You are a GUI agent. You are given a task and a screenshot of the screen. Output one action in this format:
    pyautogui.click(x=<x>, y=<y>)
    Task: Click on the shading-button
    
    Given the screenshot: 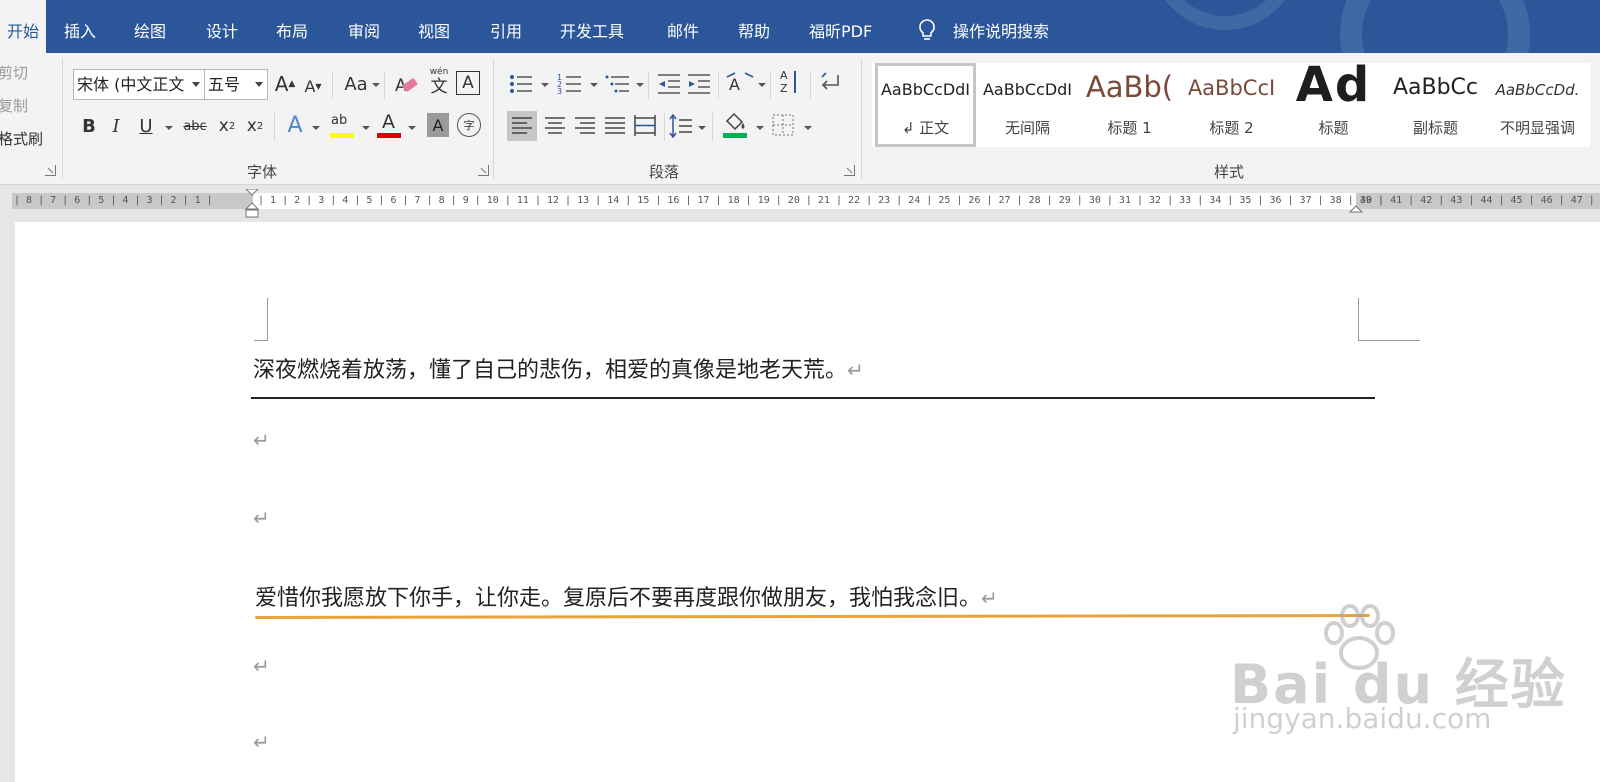 What is the action you would take?
    pyautogui.click(x=735, y=126)
    